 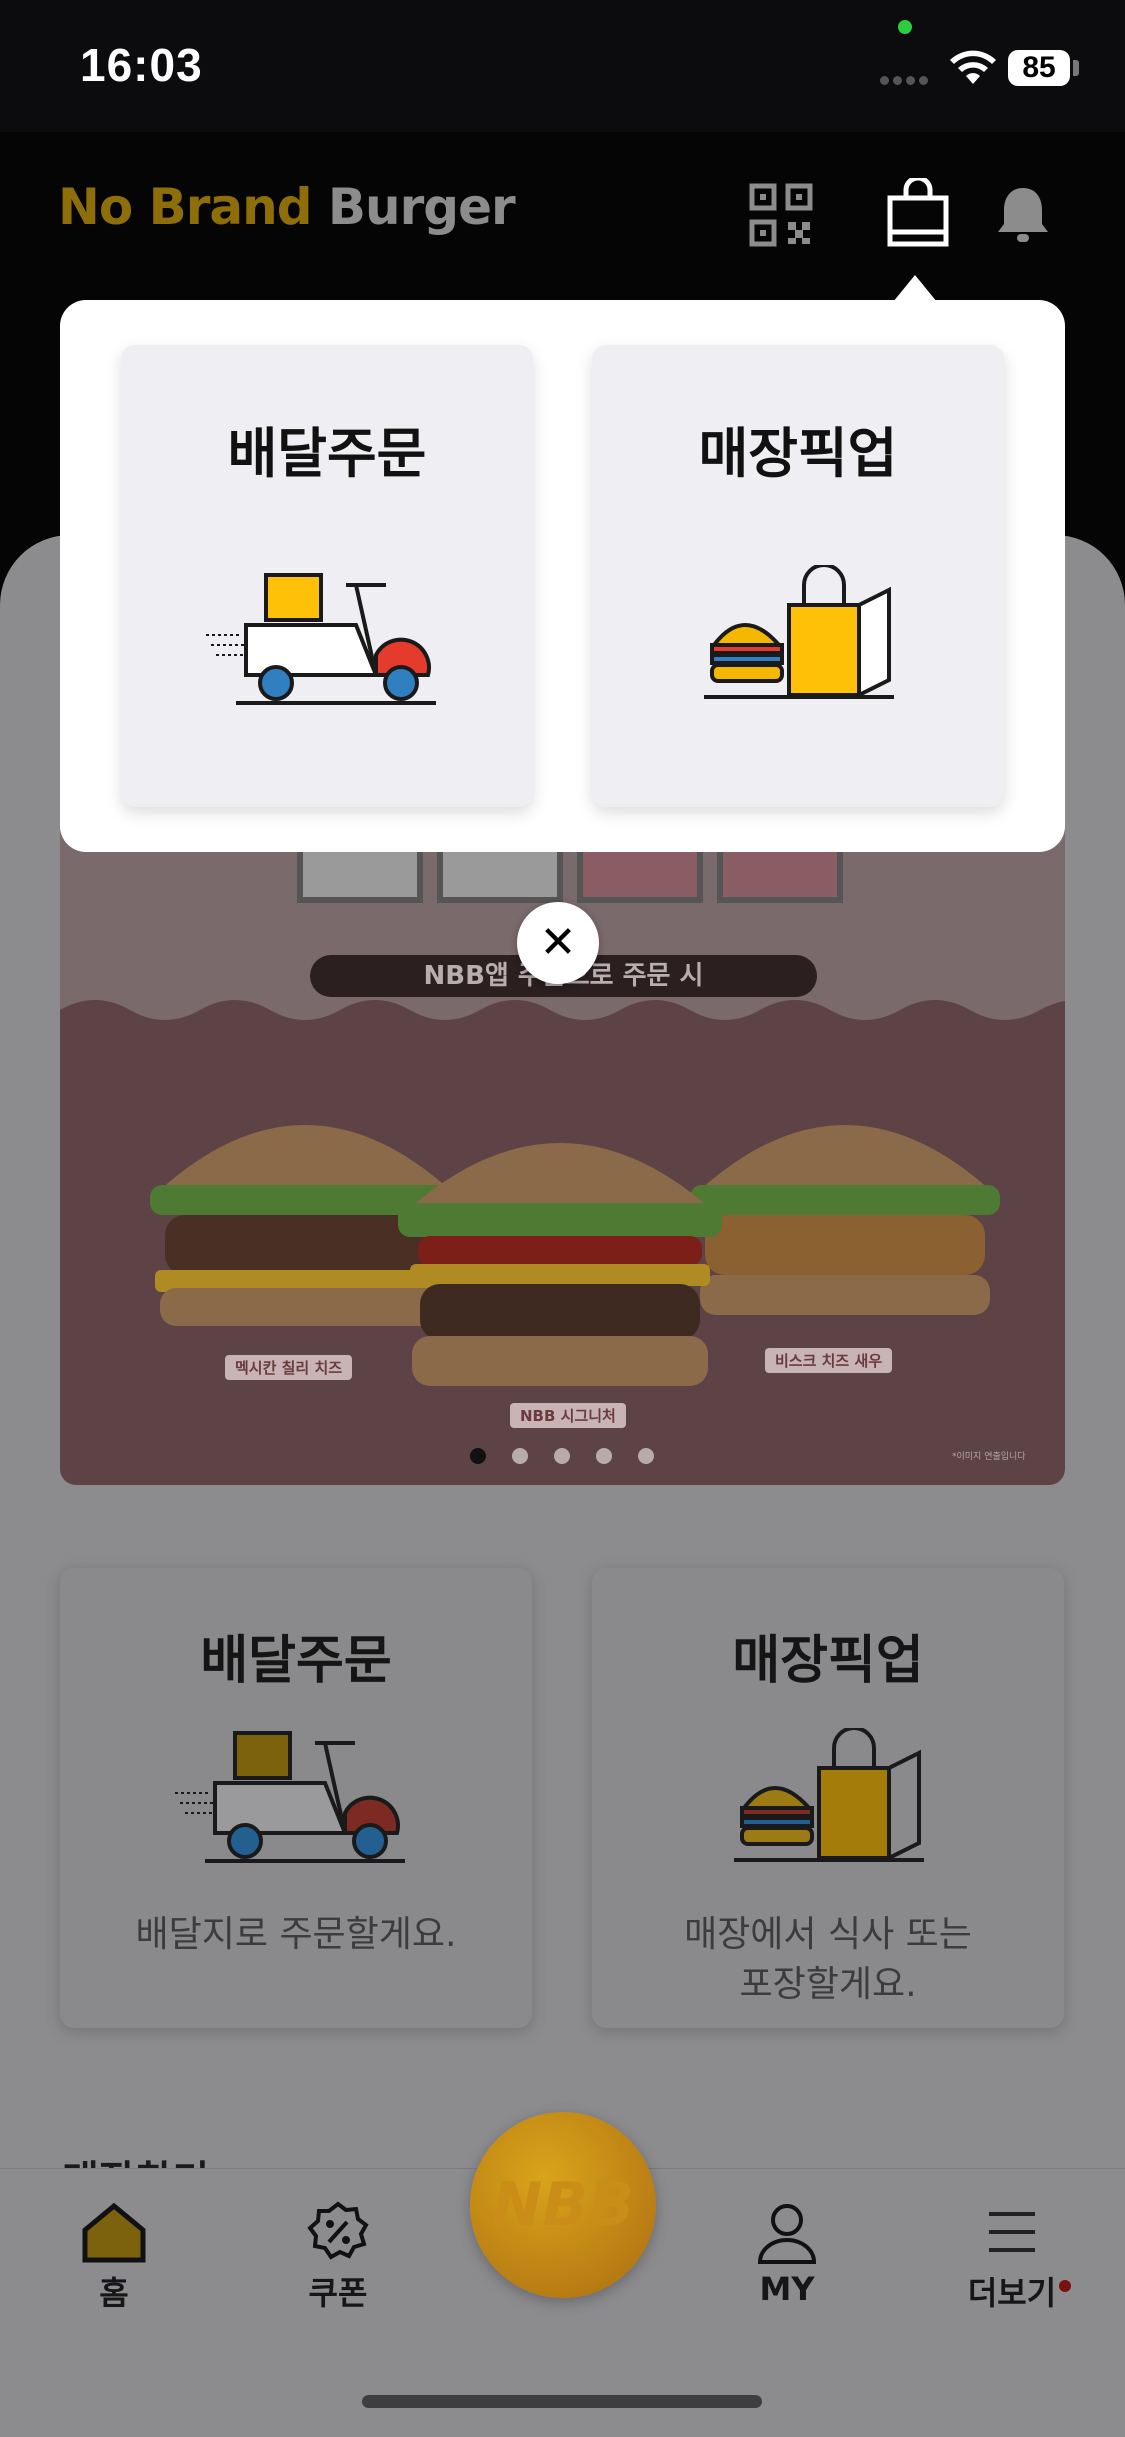 What do you see at coordinates (829, 1360) in the screenshot?
I see `burger-label-right: 비스크 치즈 새우` at bounding box center [829, 1360].